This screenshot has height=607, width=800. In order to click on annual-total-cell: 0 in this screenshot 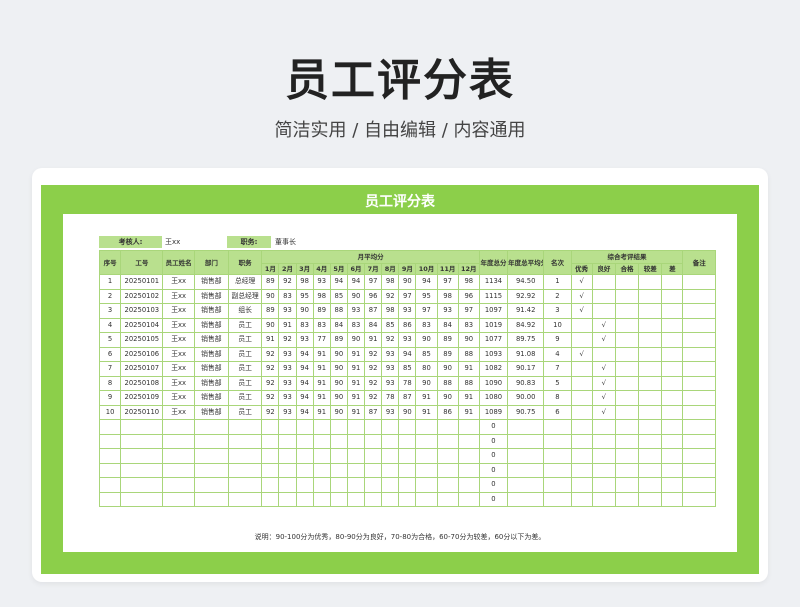, I will do `click(493, 427)`.